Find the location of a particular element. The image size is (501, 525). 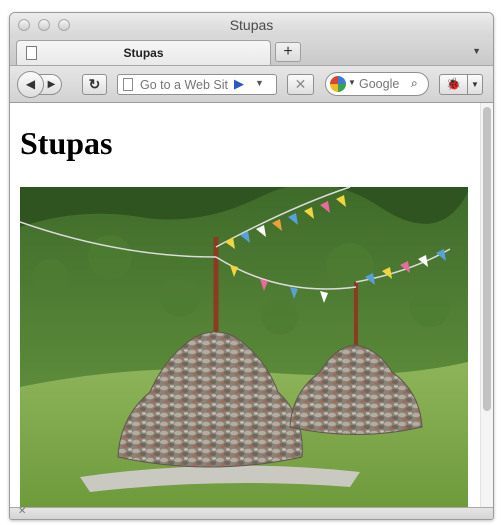

firebug-icon: 🐞 is located at coordinates (453, 84).